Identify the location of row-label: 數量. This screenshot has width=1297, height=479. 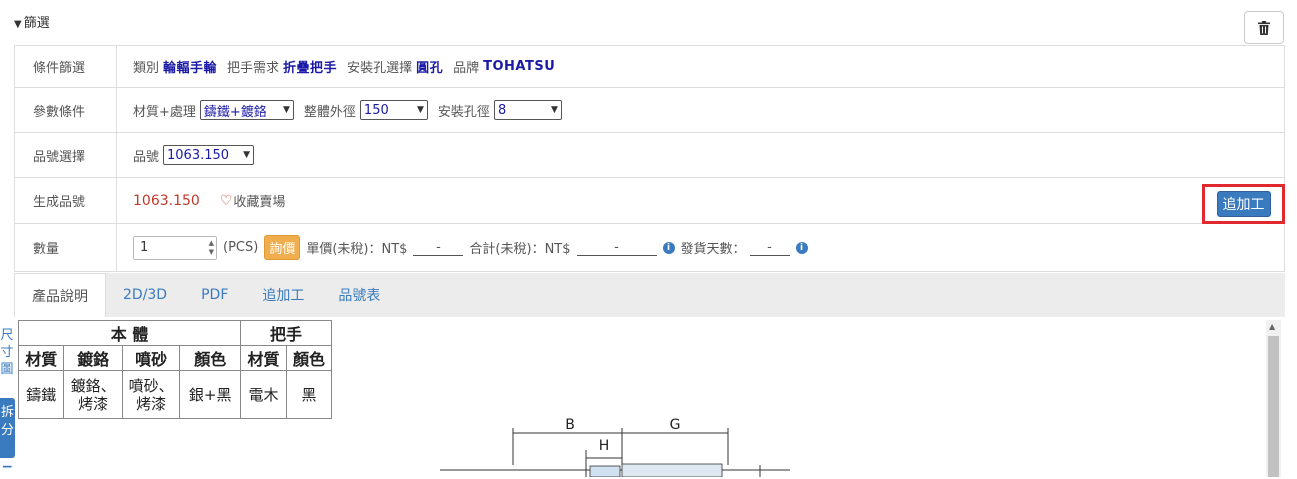
(66, 247).